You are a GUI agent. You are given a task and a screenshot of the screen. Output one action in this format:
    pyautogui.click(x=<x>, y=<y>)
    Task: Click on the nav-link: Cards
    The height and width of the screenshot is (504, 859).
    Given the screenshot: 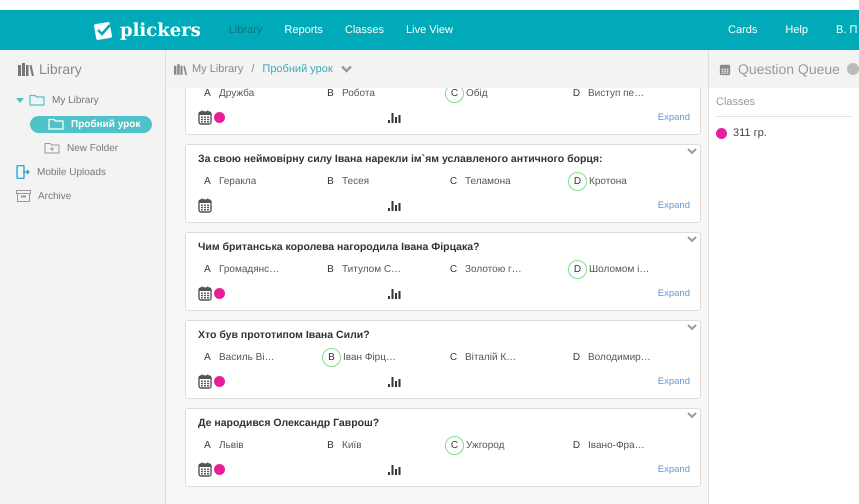 What is the action you would take?
    pyautogui.click(x=743, y=30)
    